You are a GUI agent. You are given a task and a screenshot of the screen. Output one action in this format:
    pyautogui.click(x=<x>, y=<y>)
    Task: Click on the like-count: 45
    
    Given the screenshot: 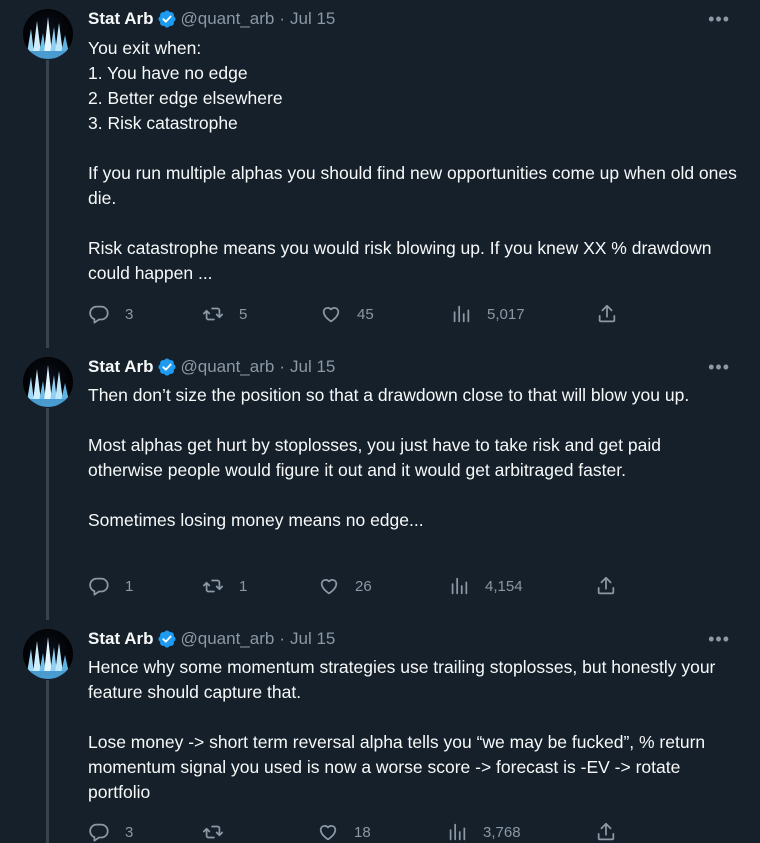 What is the action you would take?
    pyautogui.click(x=365, y=314)
    